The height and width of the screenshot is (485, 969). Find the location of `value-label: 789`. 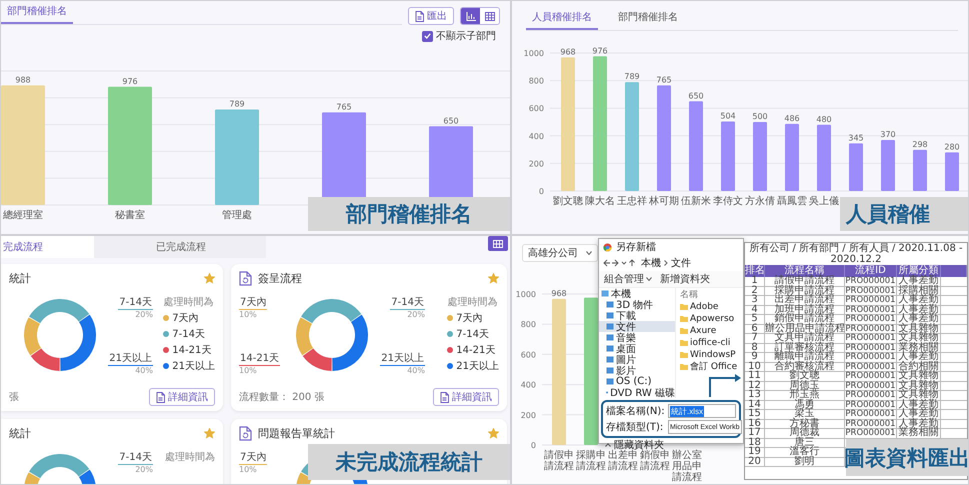

value-label: 789 is located at coordinates (237, 103).